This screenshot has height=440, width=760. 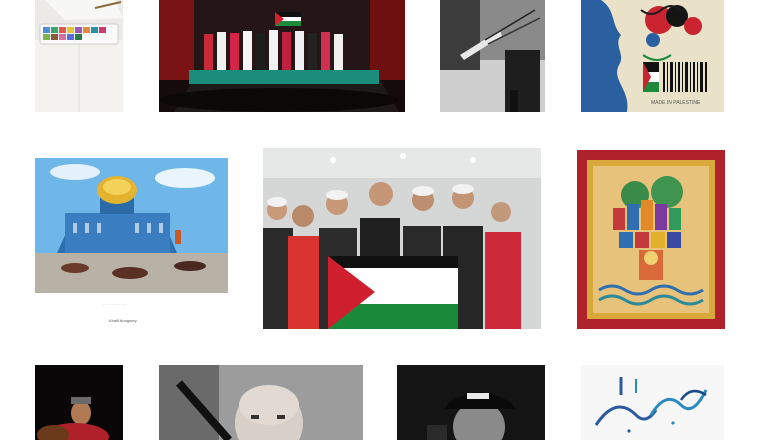 I want to click on dabke-stage-image, so click(x=282, y=56).